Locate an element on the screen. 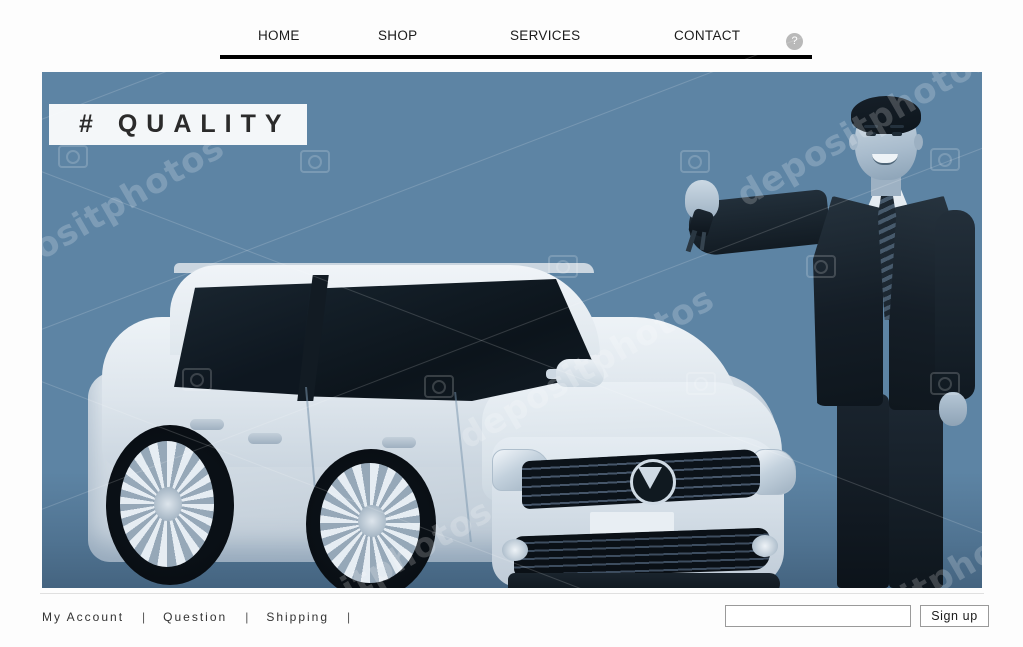 This screenshot has width=1023, height=647. help-icon: ? is located at coordinates (794, 41).